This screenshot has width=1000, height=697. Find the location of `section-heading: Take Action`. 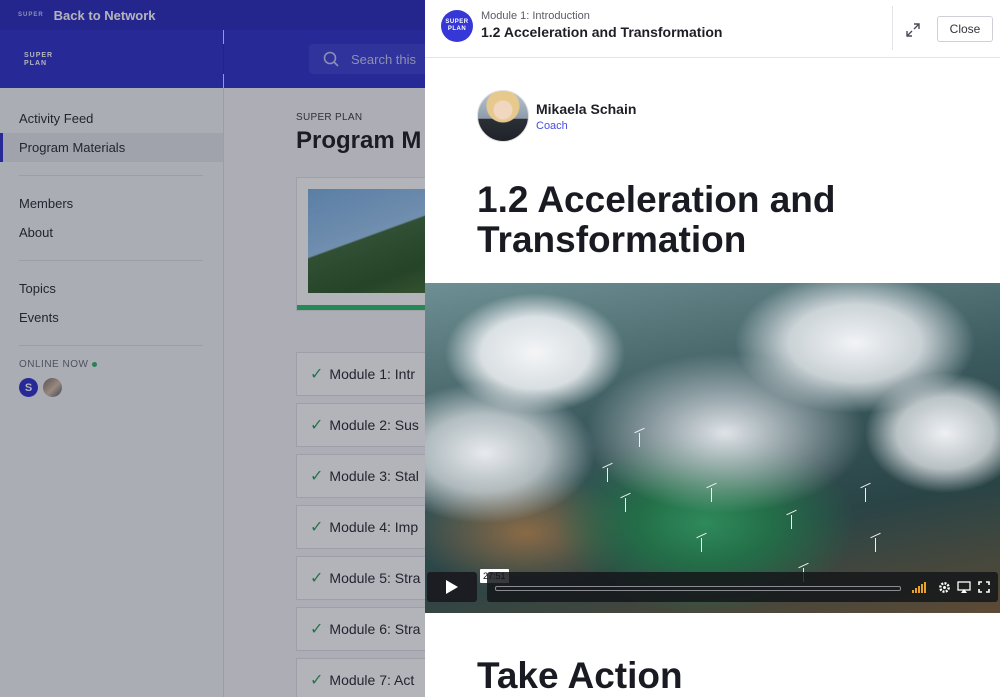

section-heading: Take Action is located at coordinates (580, 675).